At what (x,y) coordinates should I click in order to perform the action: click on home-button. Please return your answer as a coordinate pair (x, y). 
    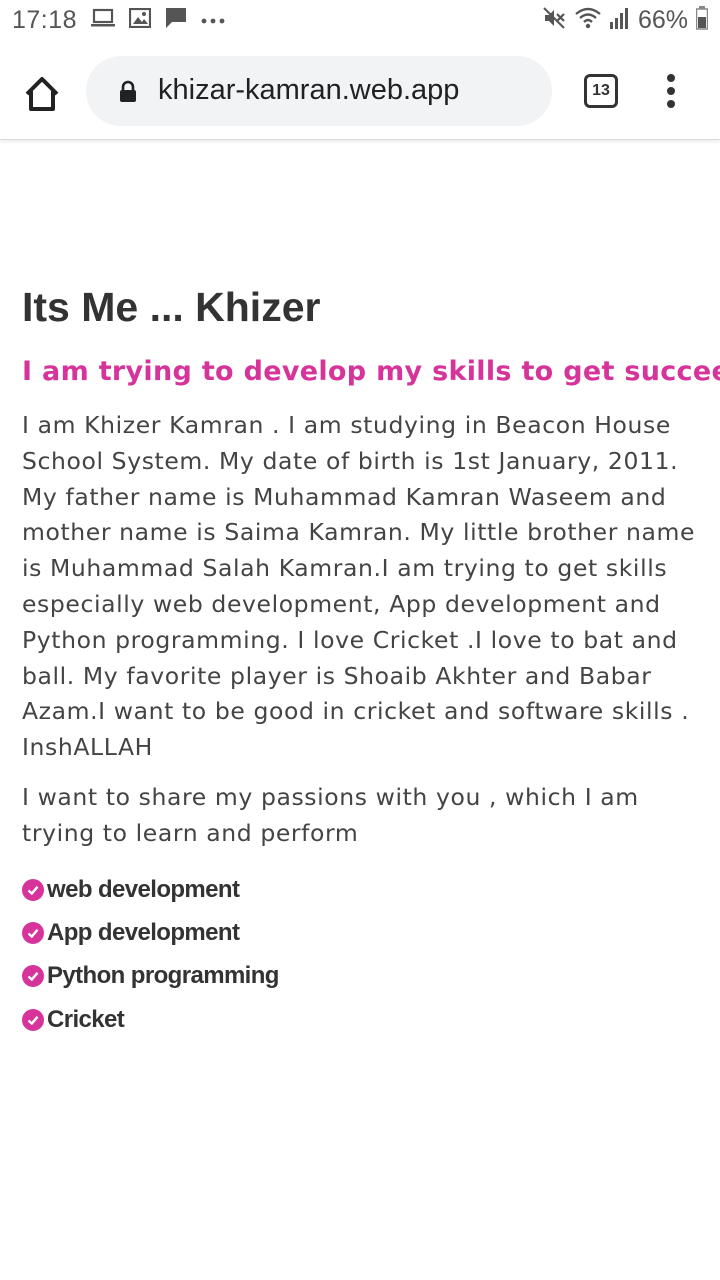
    Looking at the image, I should click on (42, 94).